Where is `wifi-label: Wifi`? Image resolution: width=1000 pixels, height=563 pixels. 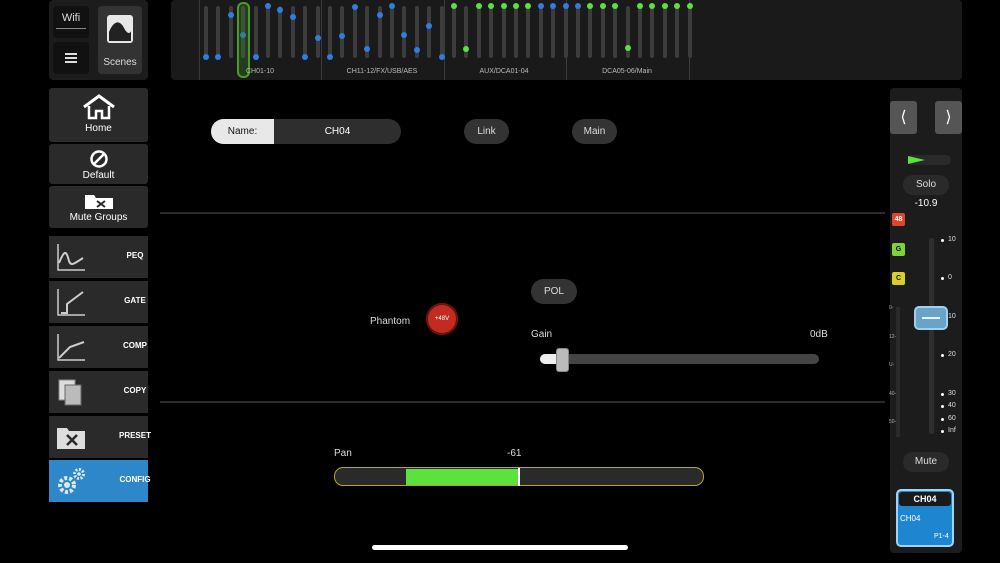
wifi-label: Wifi is located at coordinates (71, 18).